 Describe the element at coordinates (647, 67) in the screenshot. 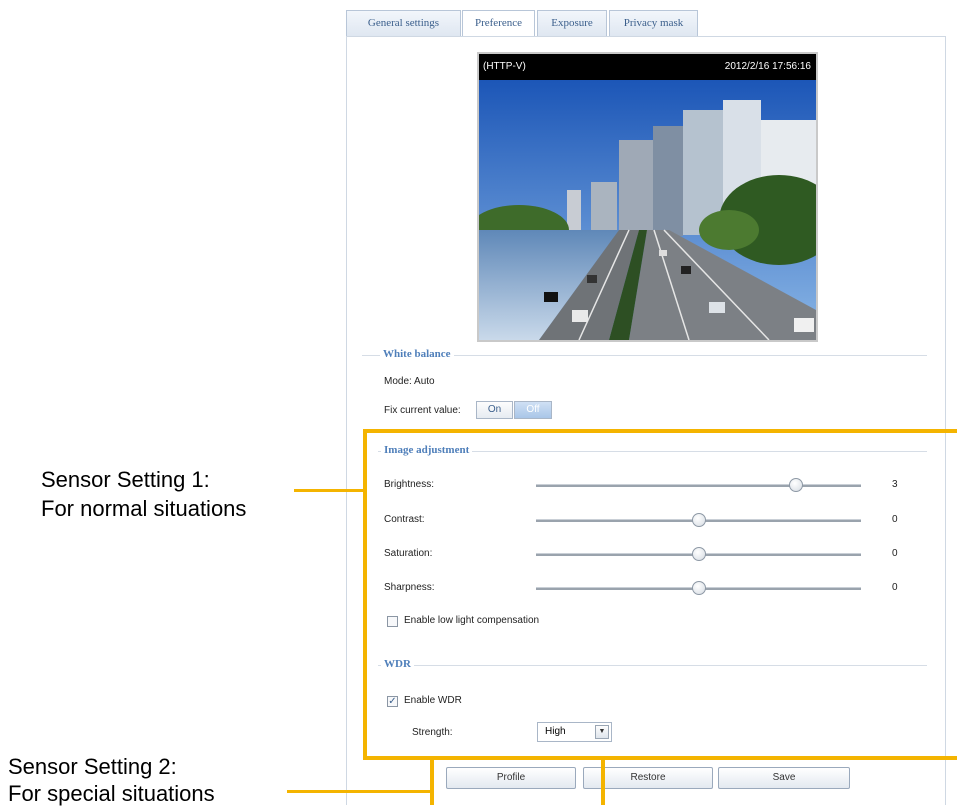

I see `video-status-bar: (HTTP-V) 2012/2/16 17:56:16` at that location.